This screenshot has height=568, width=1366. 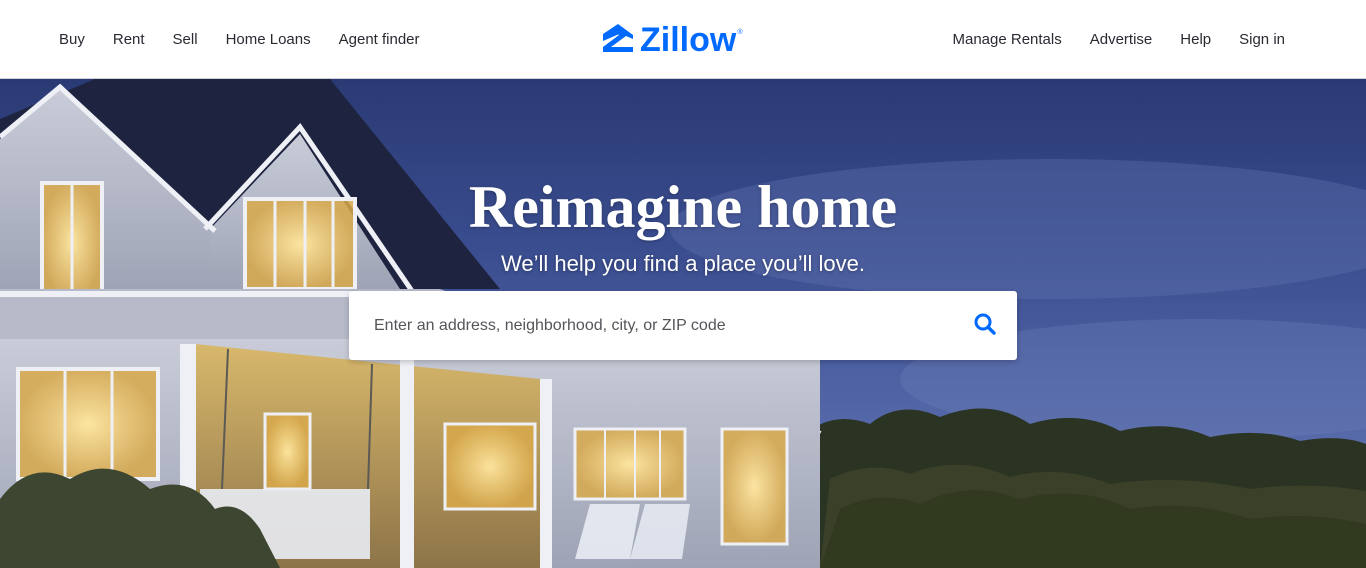 What do you see at coordinates (1007, 39) in the screenshot?
I see `nav-link-manage-rentals: Manage Rentals` at bounding box center [1007, 39].